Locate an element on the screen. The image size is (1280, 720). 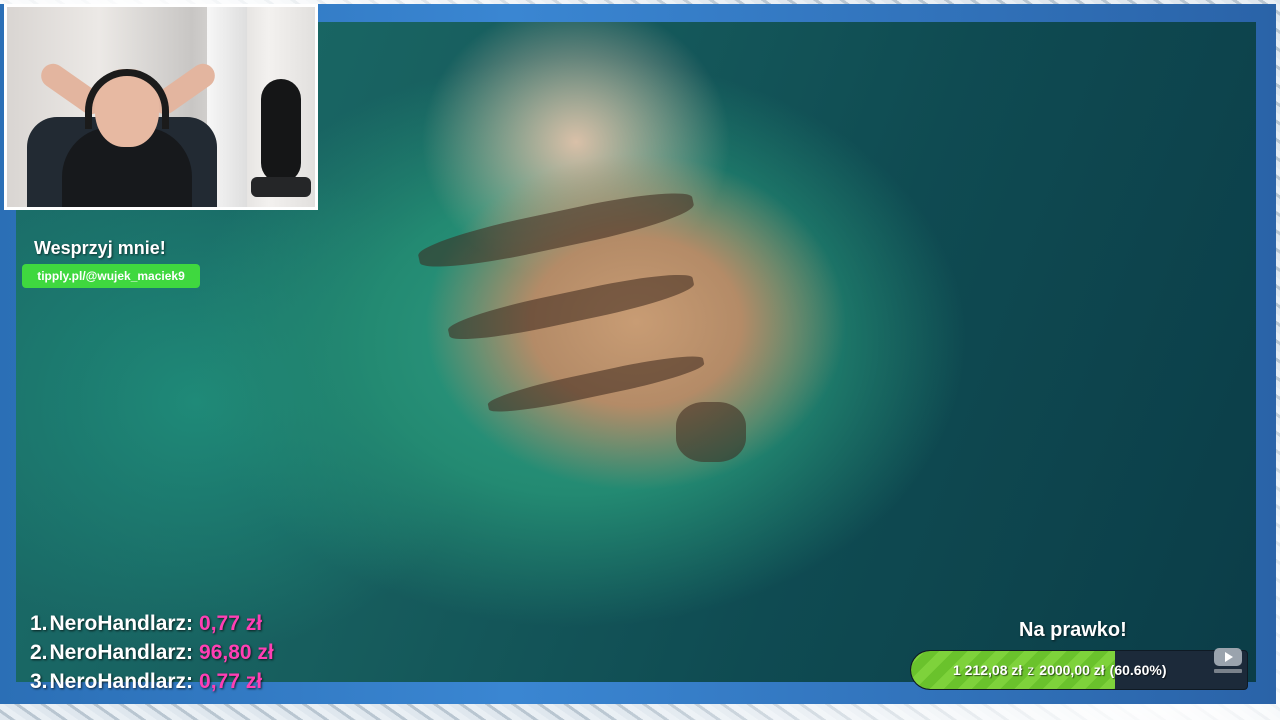
leaderboard-row: 2. NeroHandlarz: 96,80 zł is located at coordinates (152, 655).